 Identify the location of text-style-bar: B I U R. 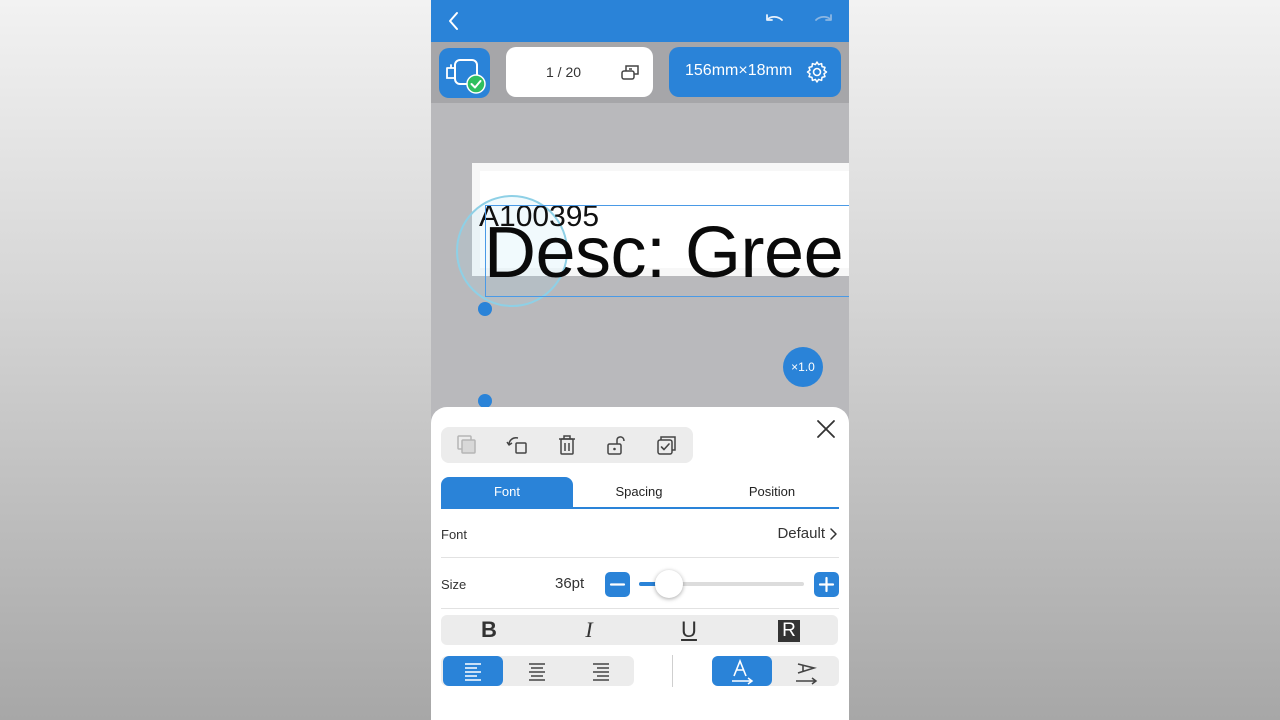
(639, 630).